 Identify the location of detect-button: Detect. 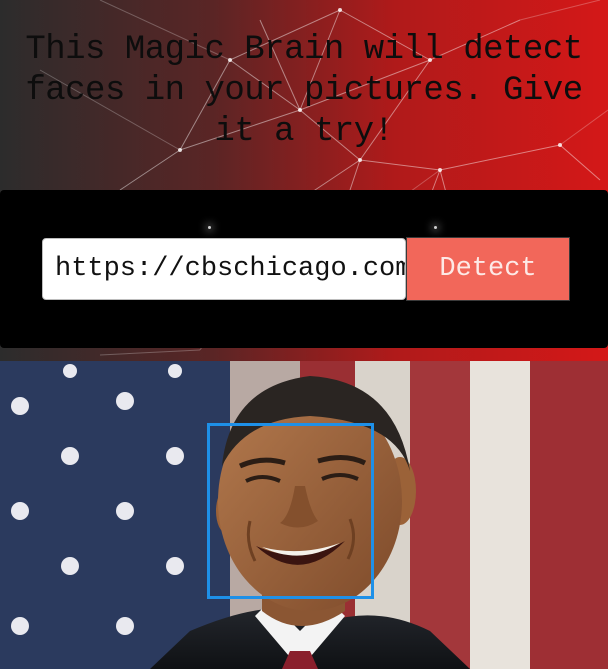
(488, 269).